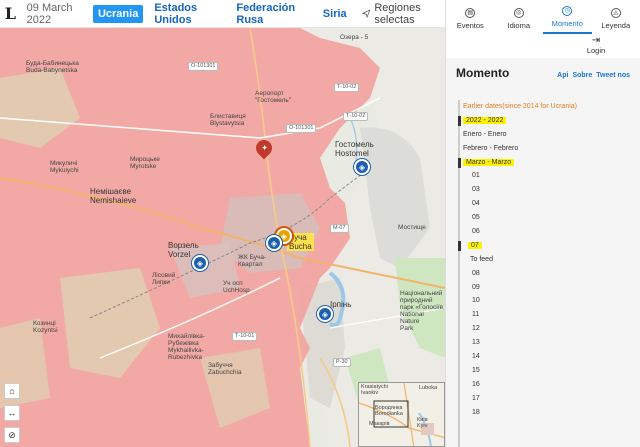 Image resolution: width=640 pixels, height=447 pixels. What do you see at coordinates (470, 25) in the screenshot?
I see `tab-eventos-label: Eventos` at bounding box center [470, 25].